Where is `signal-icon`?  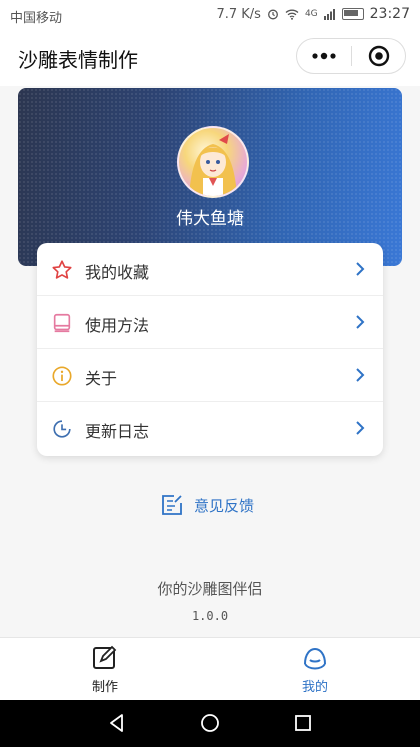
signal-icon is located at coordinates (329, 14).